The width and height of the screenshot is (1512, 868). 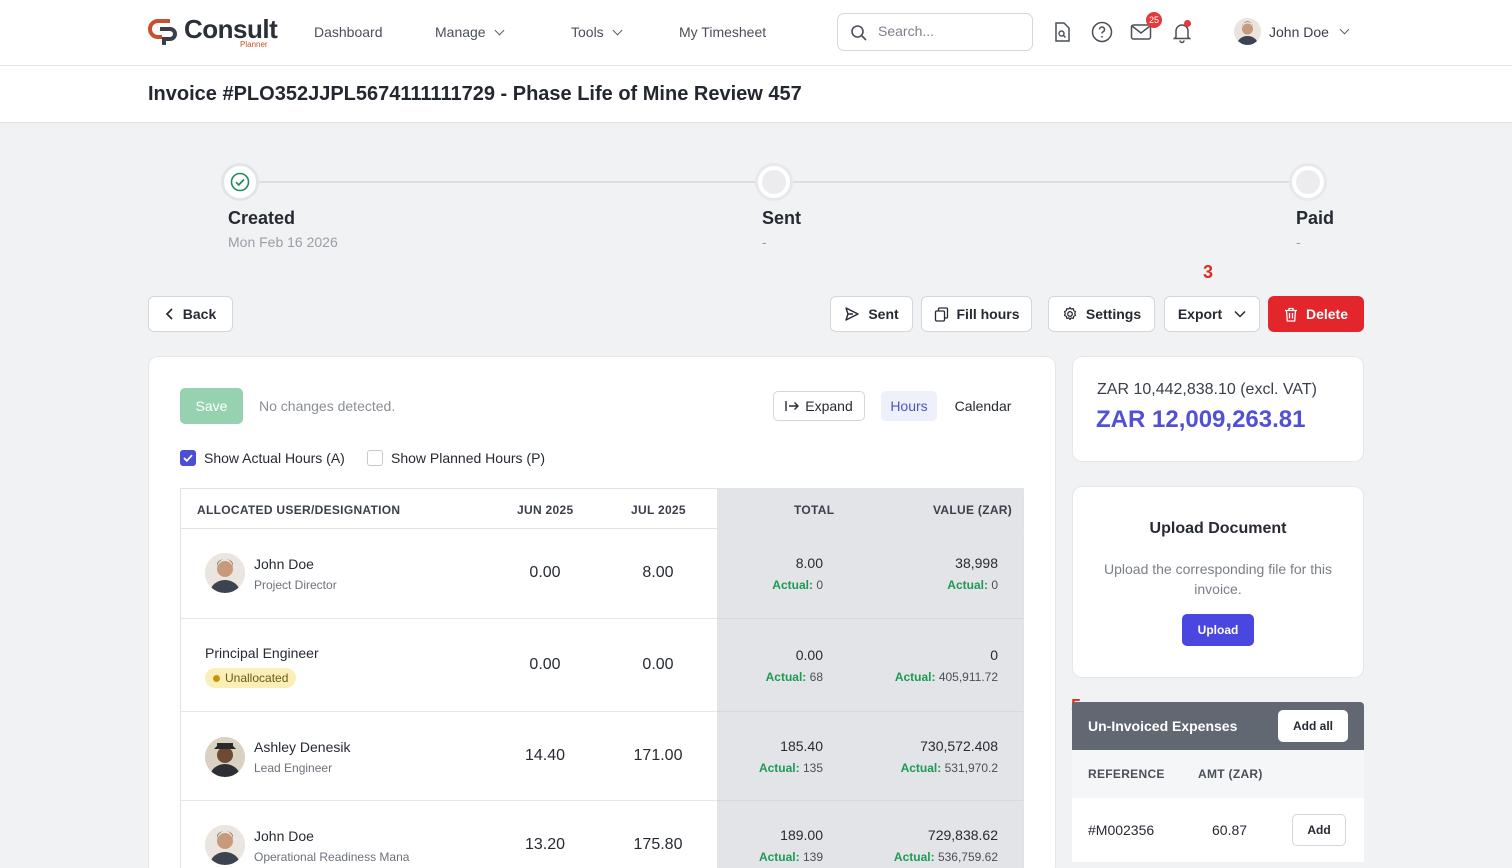 I want to click on fill-hours-button: Fill hours, so click(x=976, y=314).